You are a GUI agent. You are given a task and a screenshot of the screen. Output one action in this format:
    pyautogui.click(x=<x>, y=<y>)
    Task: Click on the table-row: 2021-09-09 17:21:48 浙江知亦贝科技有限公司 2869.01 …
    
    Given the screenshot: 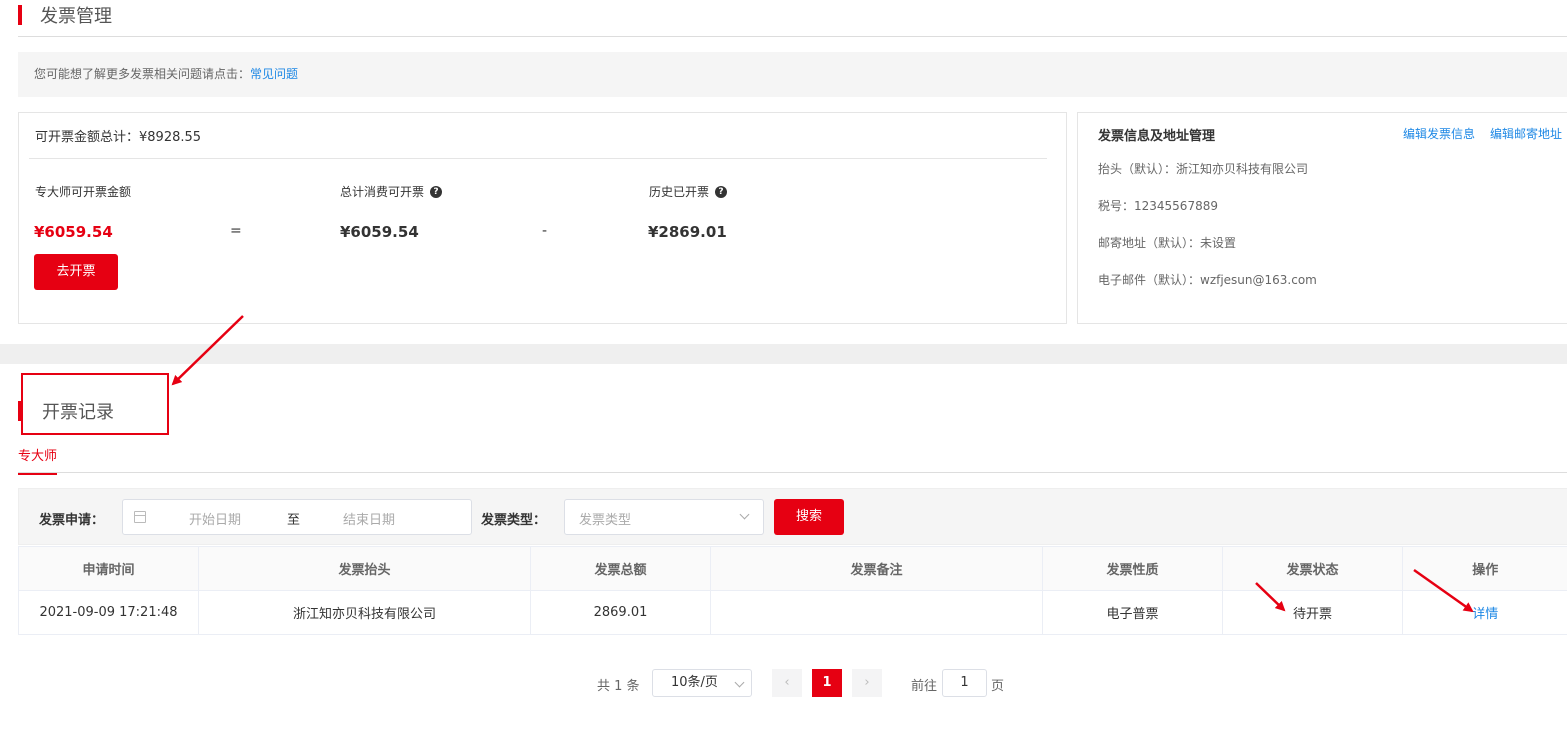 What is the action you would take?
    pyautogui.click(x=792, y=612)
    